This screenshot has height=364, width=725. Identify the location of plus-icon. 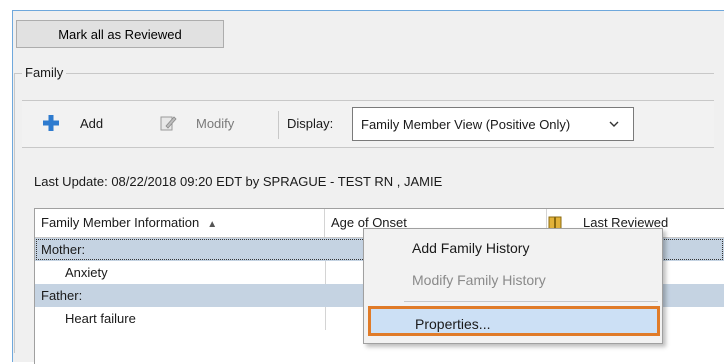
(51, 123).